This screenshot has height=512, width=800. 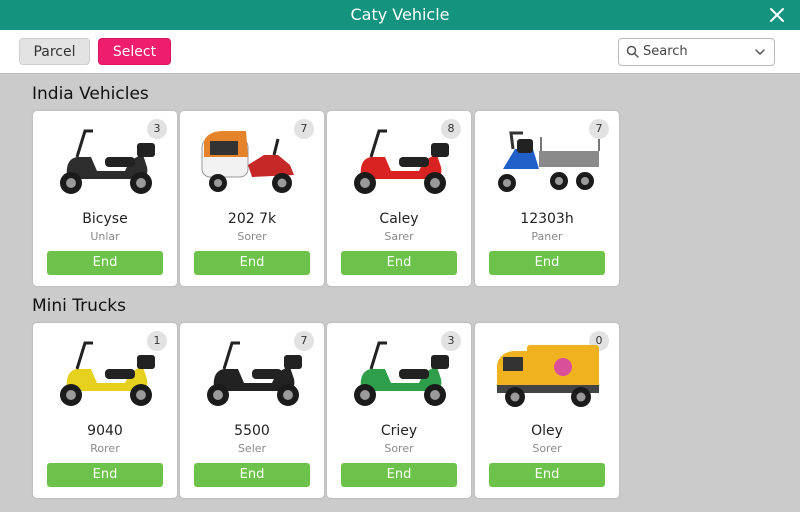 I want to click on search-icon, so click(x=632, y=51).